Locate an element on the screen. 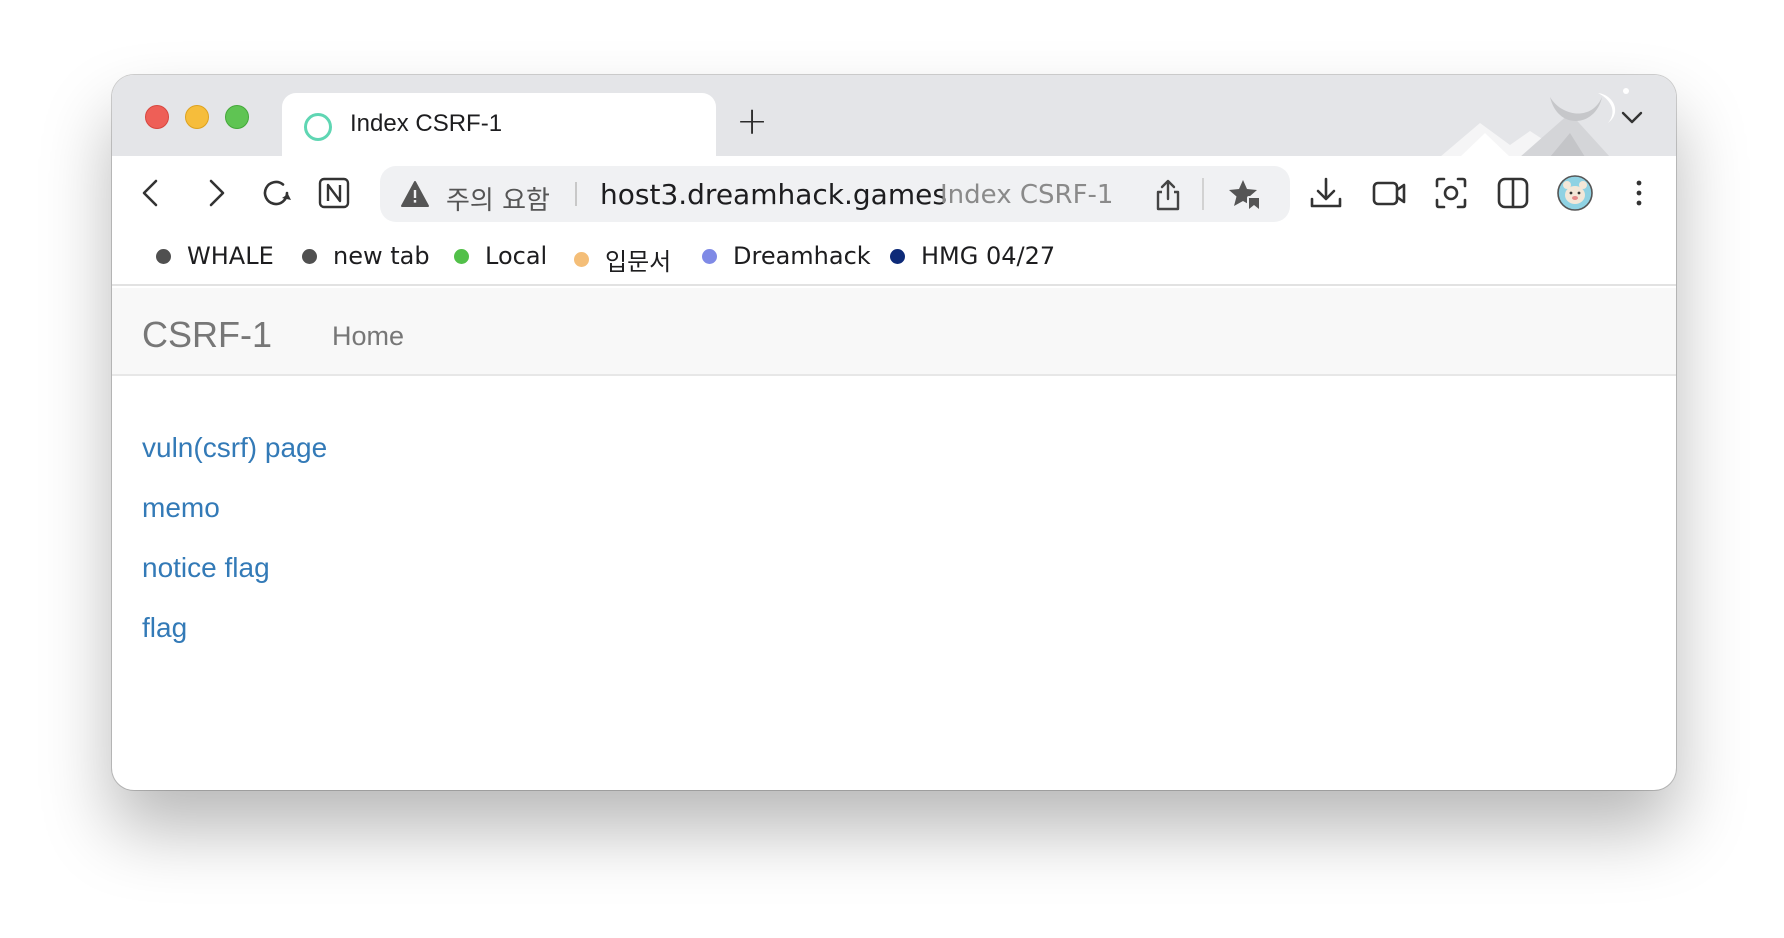  bookmark-label: WHALE is located at coordinates (230, 256).